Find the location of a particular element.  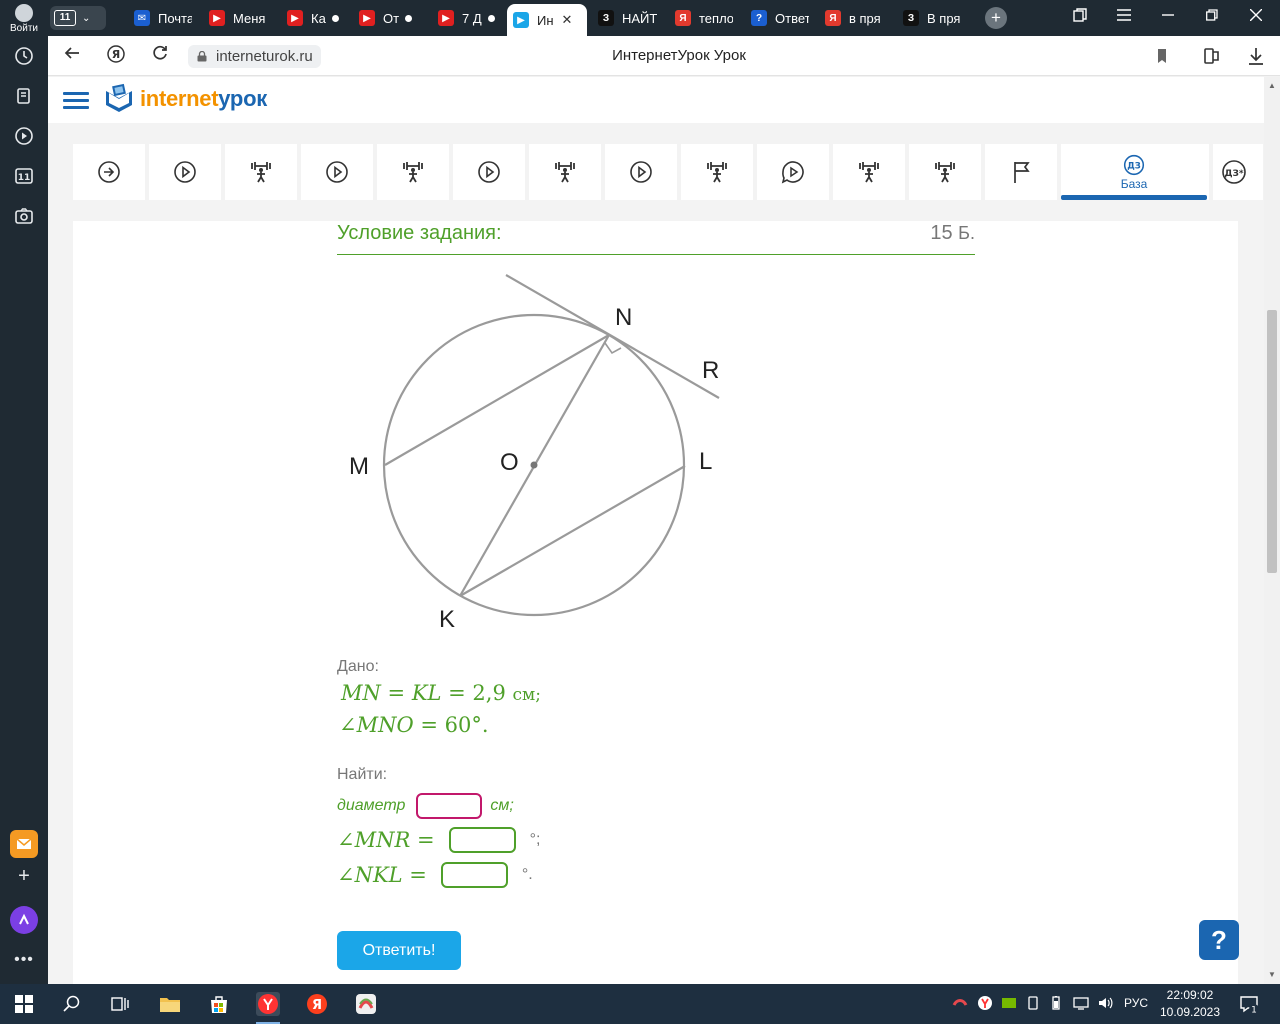

tab-counter-button: 11 ⌄ is located at coordinates (78, 18).